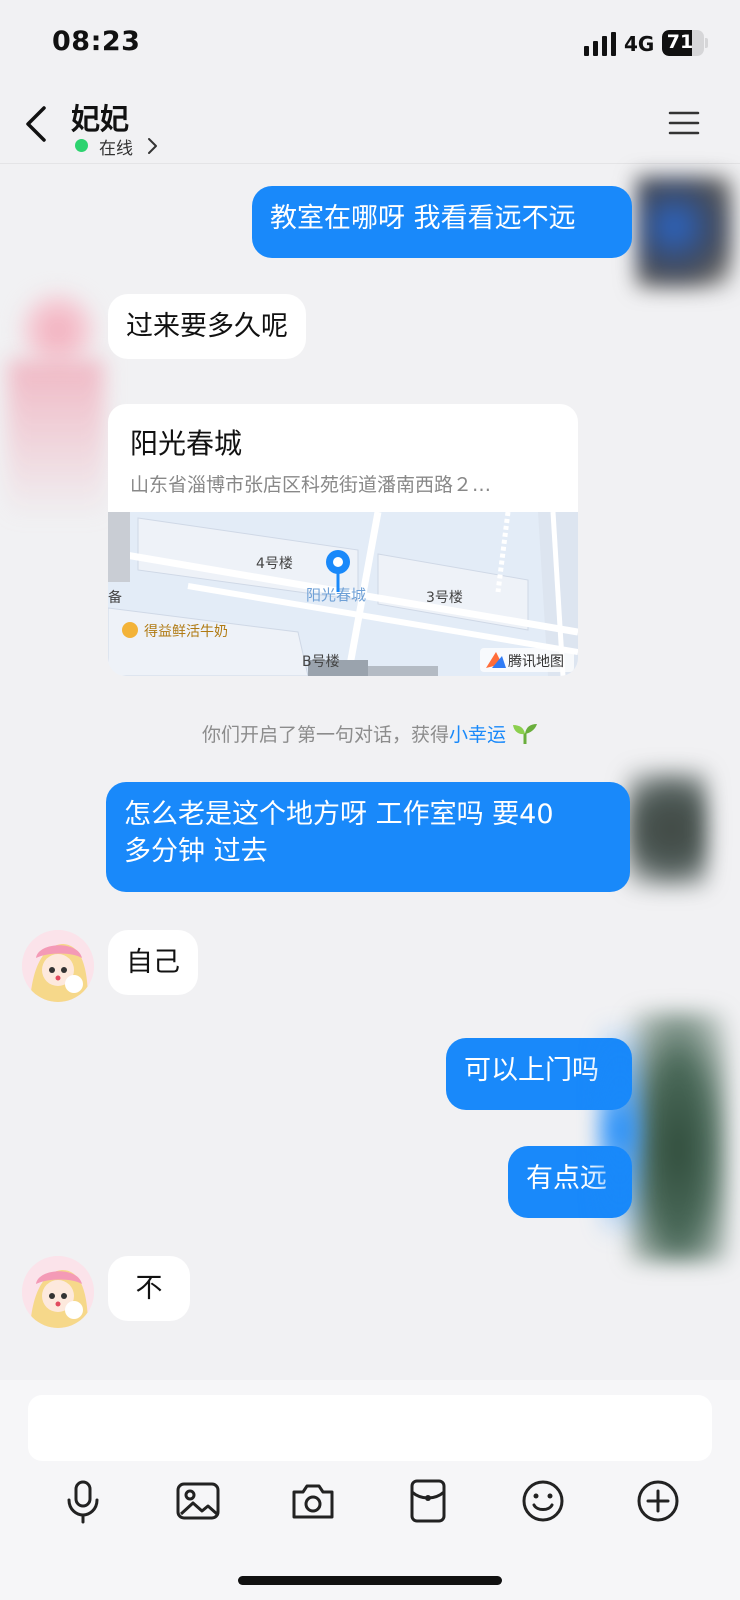 The width and height of the screenshot is (740, 1600). I want to click on map-label-building-4: 4号楼, so click(274, 564).